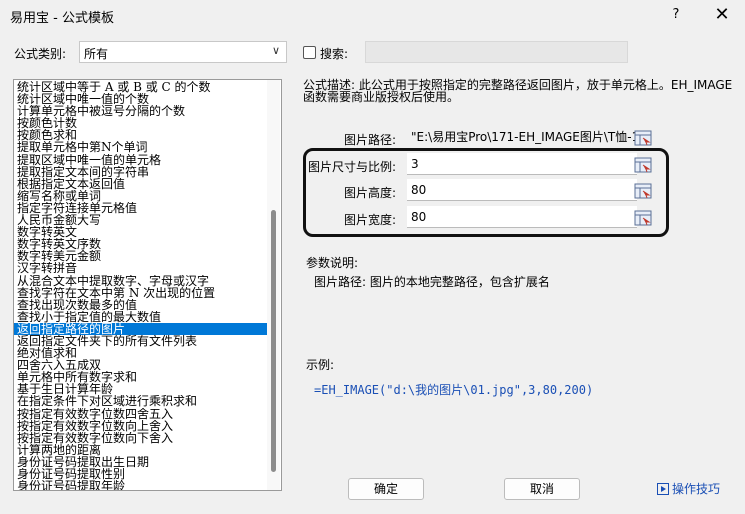 Image resolution: width=745 pixels, height=514 pixels. What do you see at coordinates (141, 147) in the screenshot?
I see `function-list-item: 提取单元格中第N个单词` at bounding box center [141, 147].